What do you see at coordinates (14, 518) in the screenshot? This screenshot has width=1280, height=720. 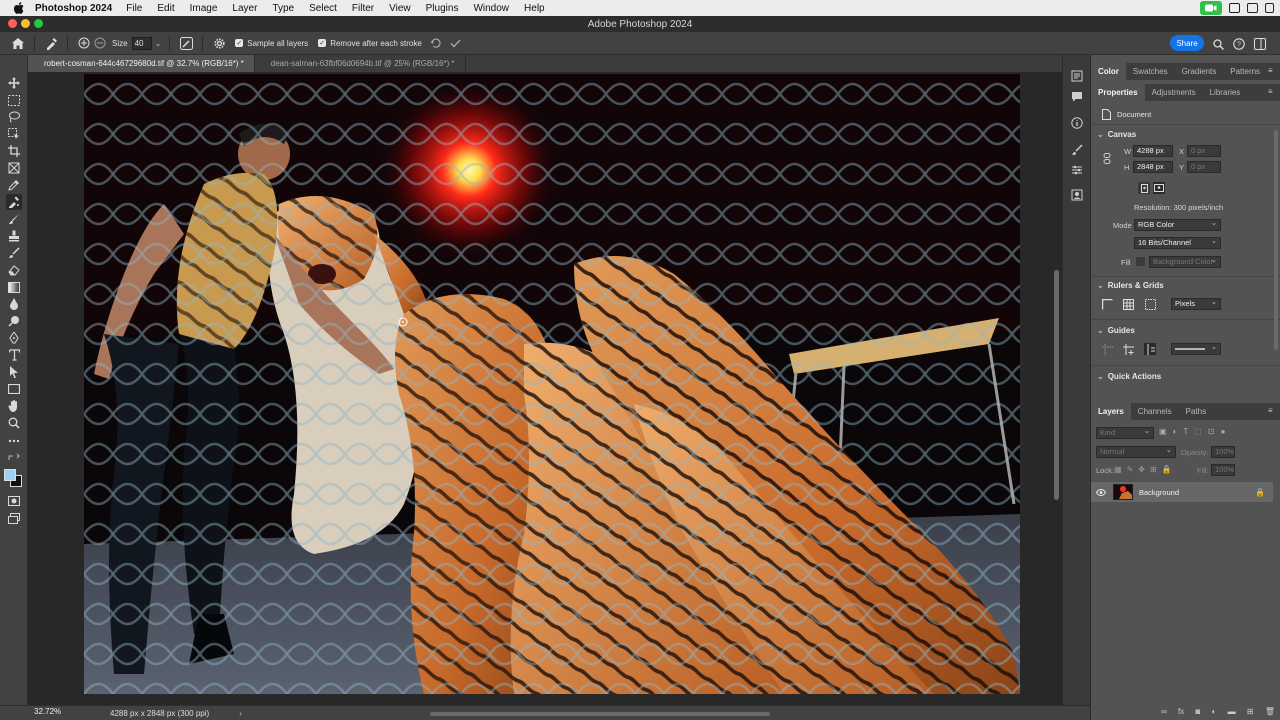 I see `screen-mode-icon` at bounding box center [14, 518].